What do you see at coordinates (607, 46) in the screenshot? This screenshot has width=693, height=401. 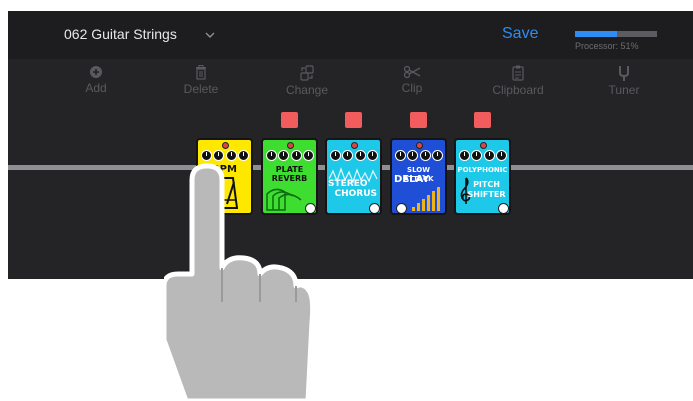 I see `processor-label: Processor: 51%` at bounding box center [607, 46].